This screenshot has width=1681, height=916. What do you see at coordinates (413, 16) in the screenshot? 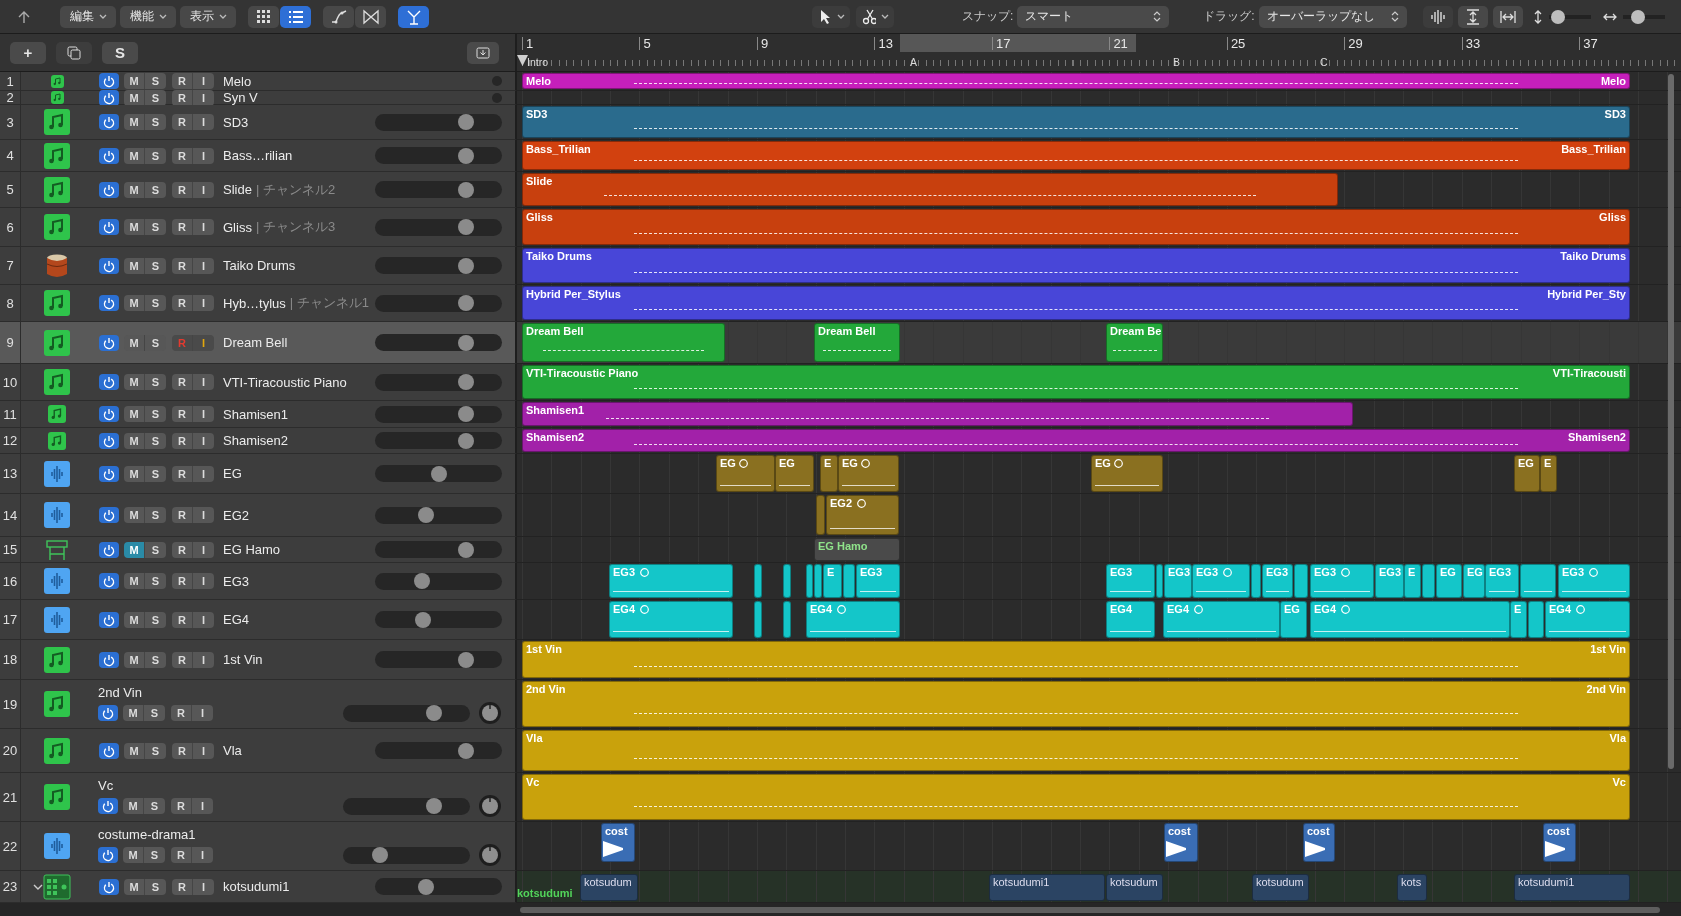
I see `flex-view-button` at bounding box center [413, 16].